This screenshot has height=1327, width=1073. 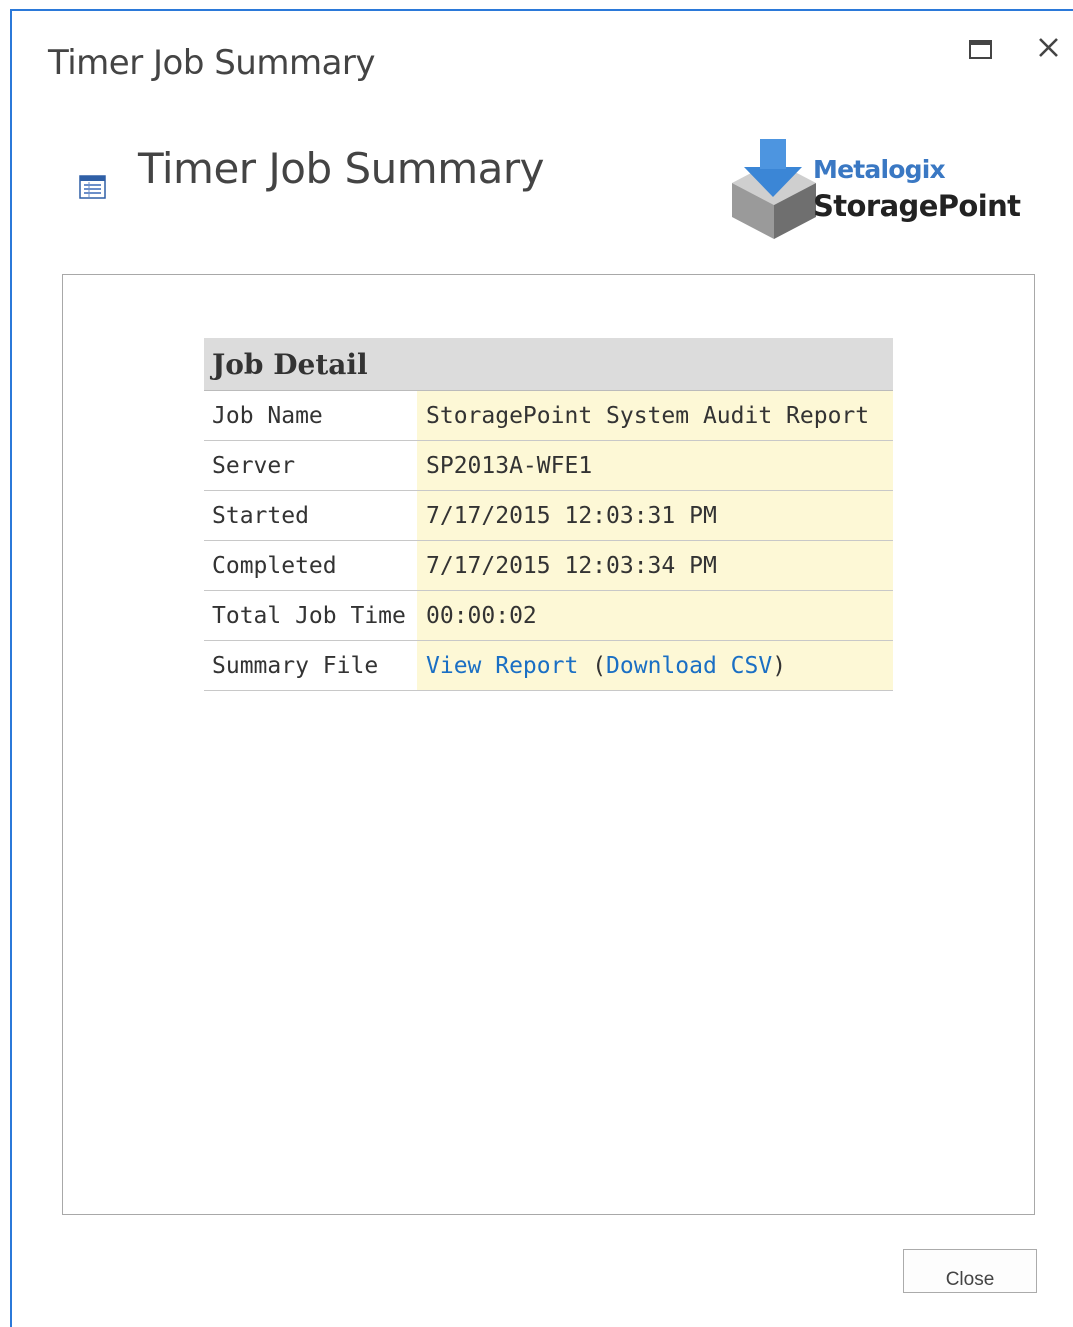 I want to click on summary-file-value: View Report (Download CSV), so click(x=655, y=665).